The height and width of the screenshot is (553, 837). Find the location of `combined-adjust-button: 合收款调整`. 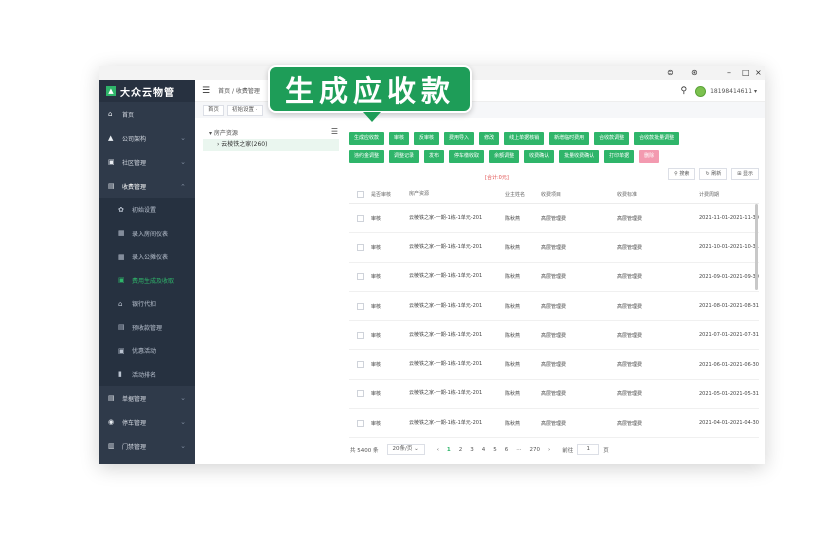

combined-adjust-button: 合收款调整 is located at coordinates (612, 138).